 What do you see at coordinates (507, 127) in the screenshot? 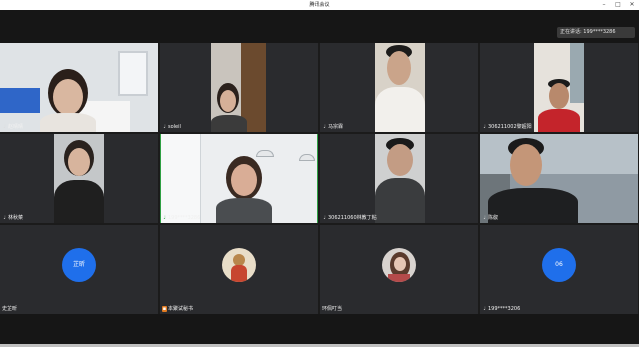
I see `participant-name: ♩ 306211002黎超阳` at bounding box center [507, 127].